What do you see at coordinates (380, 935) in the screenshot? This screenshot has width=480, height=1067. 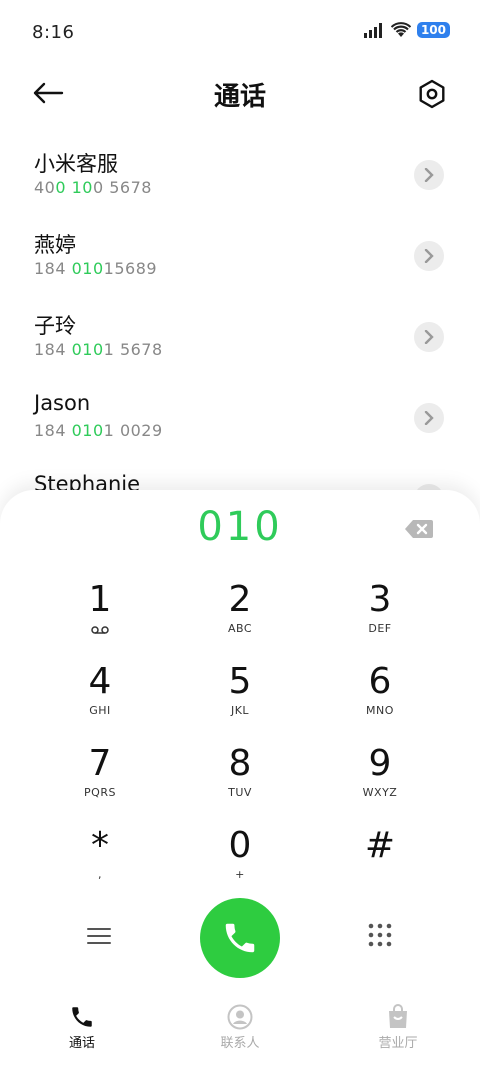 I see `keypad-grid-icon` at bounding box center [380, 935].